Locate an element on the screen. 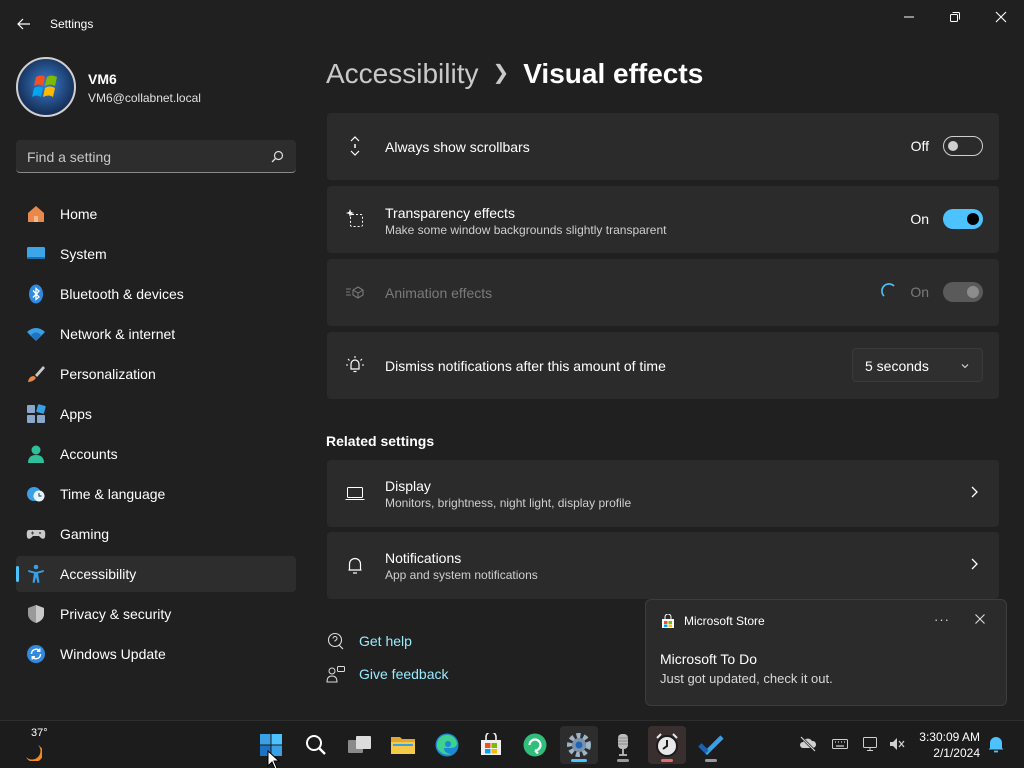  give-feedback-link: Give feedback is located at coordinates (387, 675).